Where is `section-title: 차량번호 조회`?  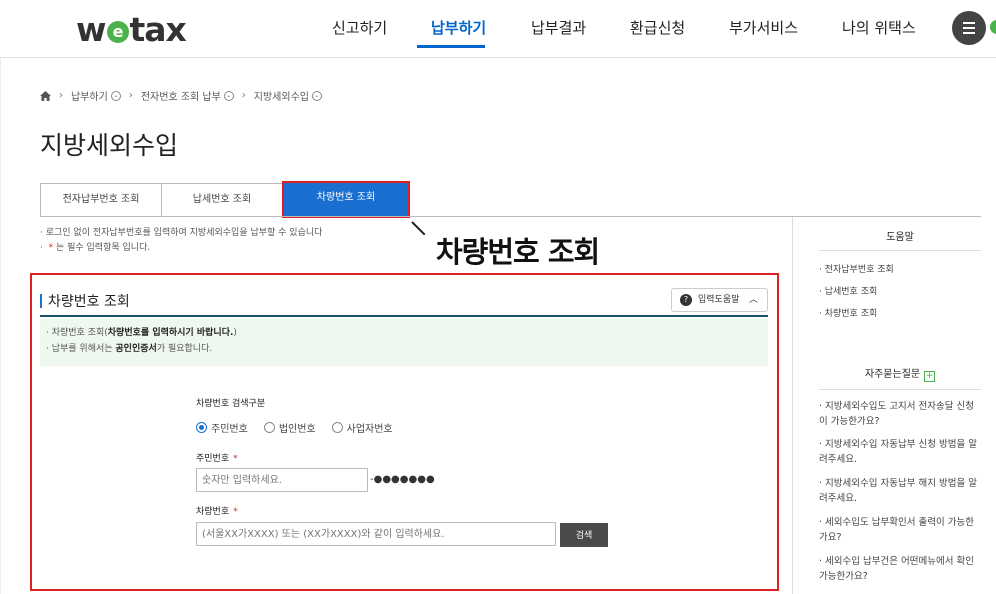 section-title: 차량번호 조회 is located at coordinates (89, 301).